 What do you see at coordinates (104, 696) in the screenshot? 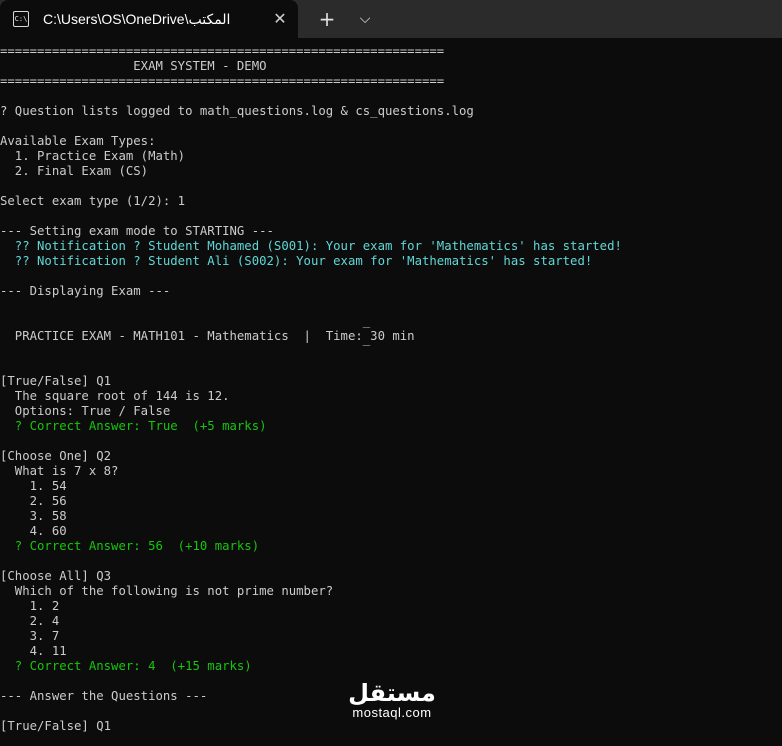
I see `terminal-line: --- Answer the Questions ---` at bounding box center [104, 696].